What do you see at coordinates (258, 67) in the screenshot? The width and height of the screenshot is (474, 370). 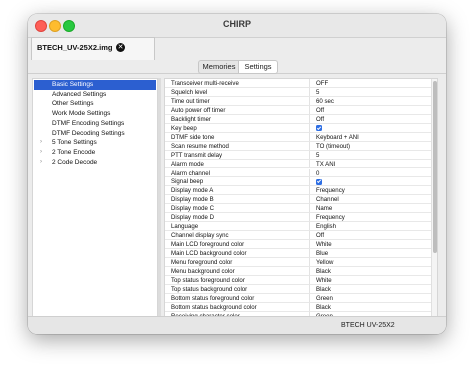 I see `tab-settings: Settings` at bounding box center [258, 67].